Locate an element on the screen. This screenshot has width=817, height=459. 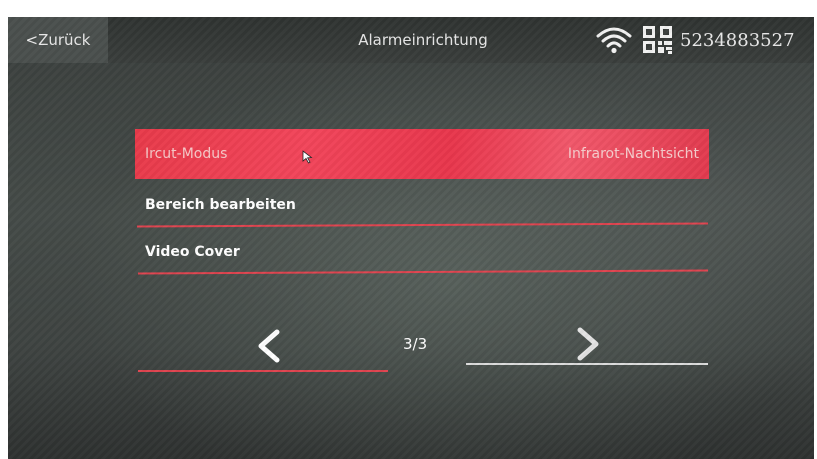
pager-underline-left is located at coordinates (263, 371).